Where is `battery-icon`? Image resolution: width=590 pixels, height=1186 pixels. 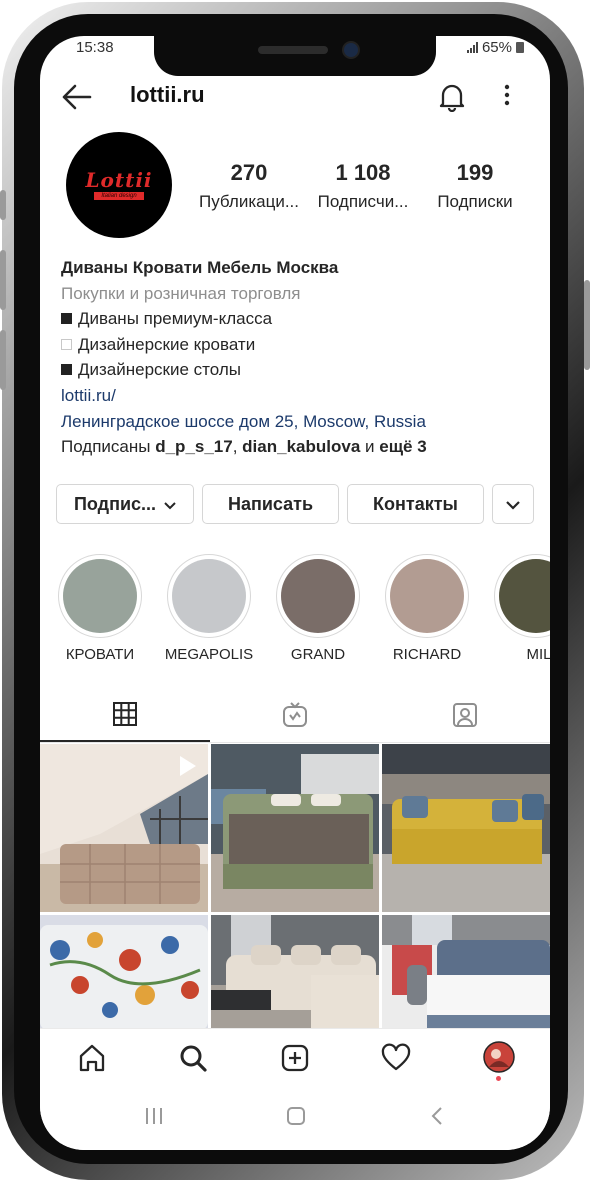
battery-icon is located at coordinates (520, 47).